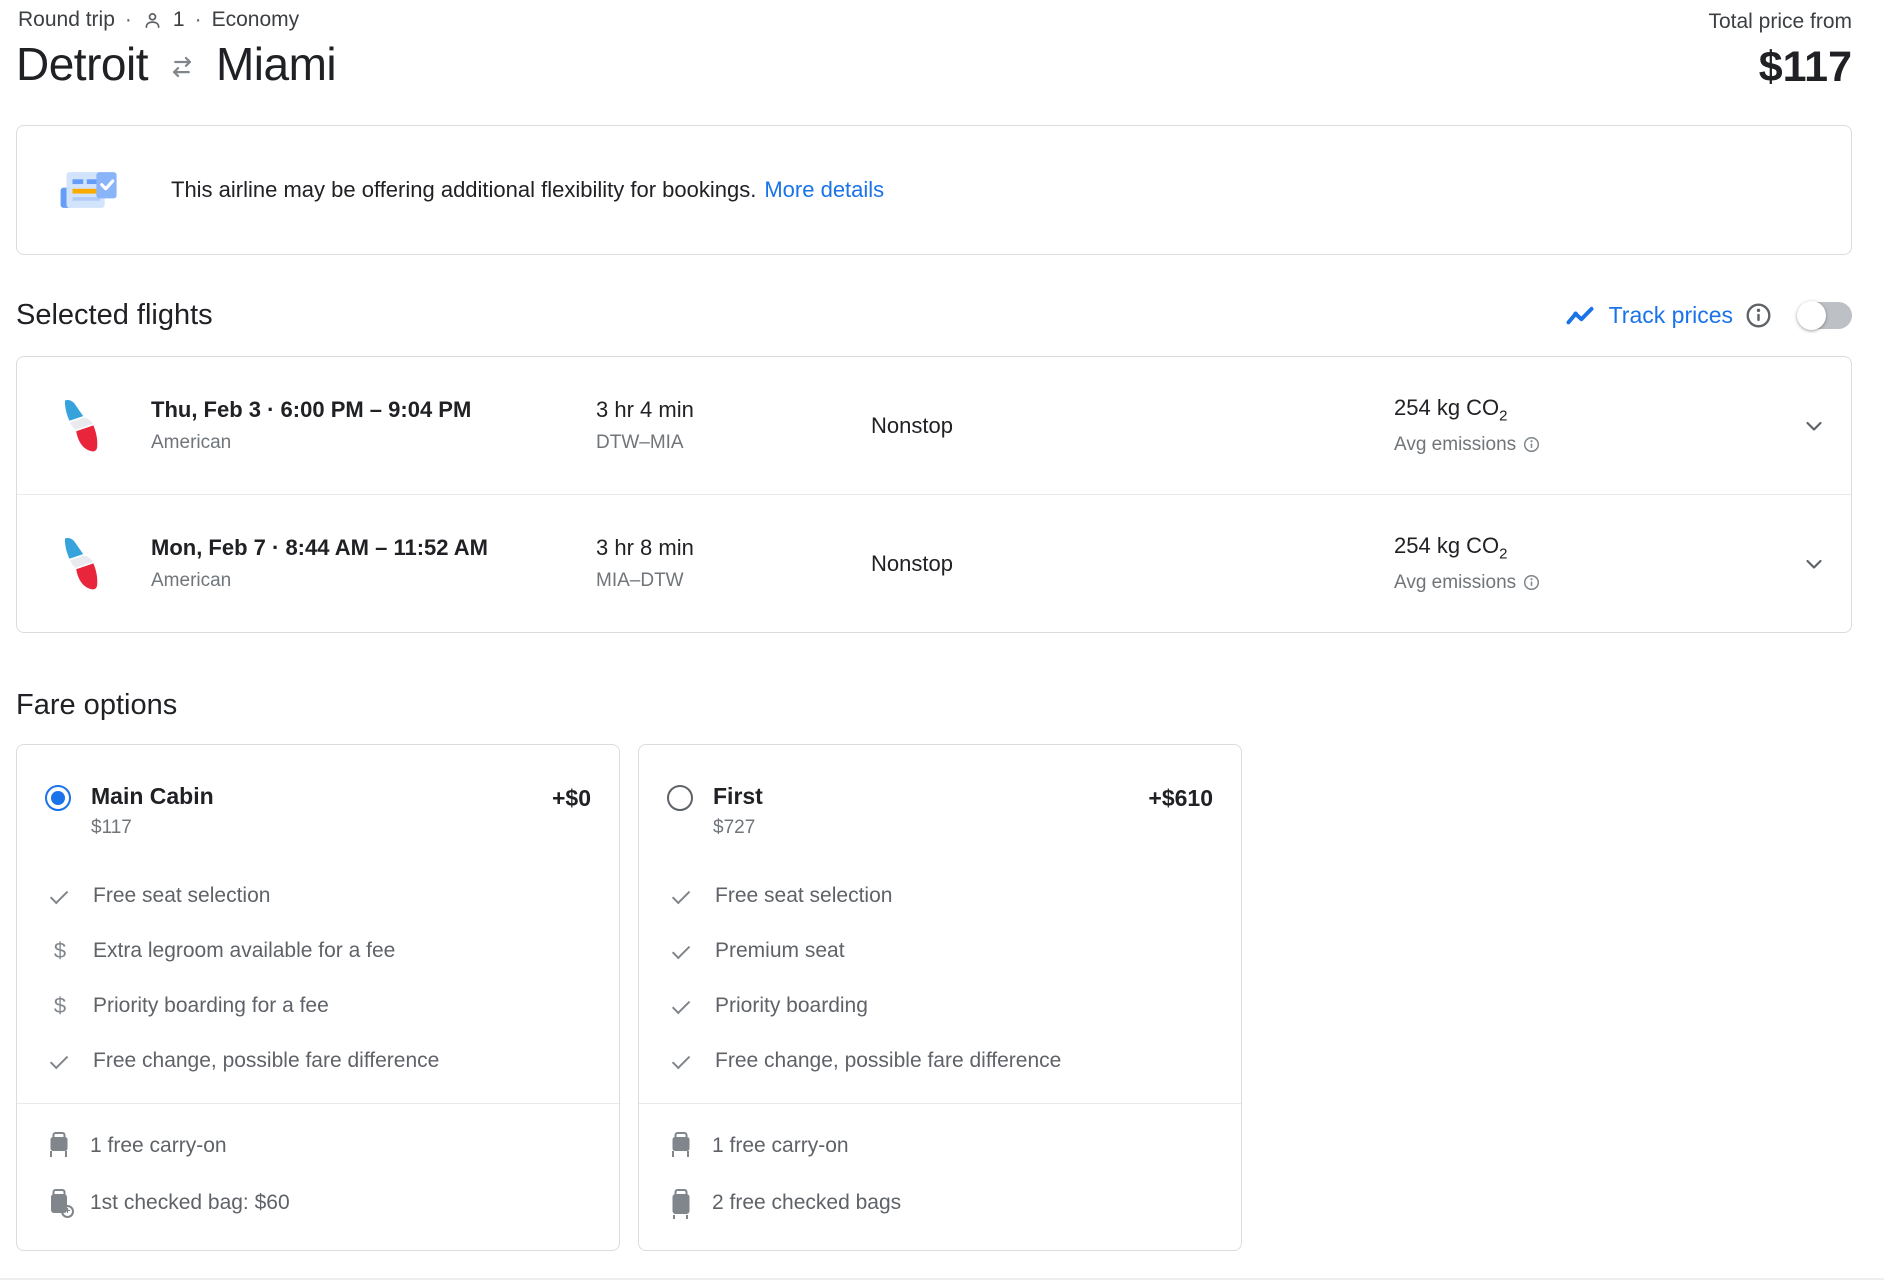 The width and height of the screenshot is (1884, 1280). Describe the element at coordinates (176, 49) in the screenshot. I see `header-left: Round trip · 1 · Economy Detroit Miami` at that location.